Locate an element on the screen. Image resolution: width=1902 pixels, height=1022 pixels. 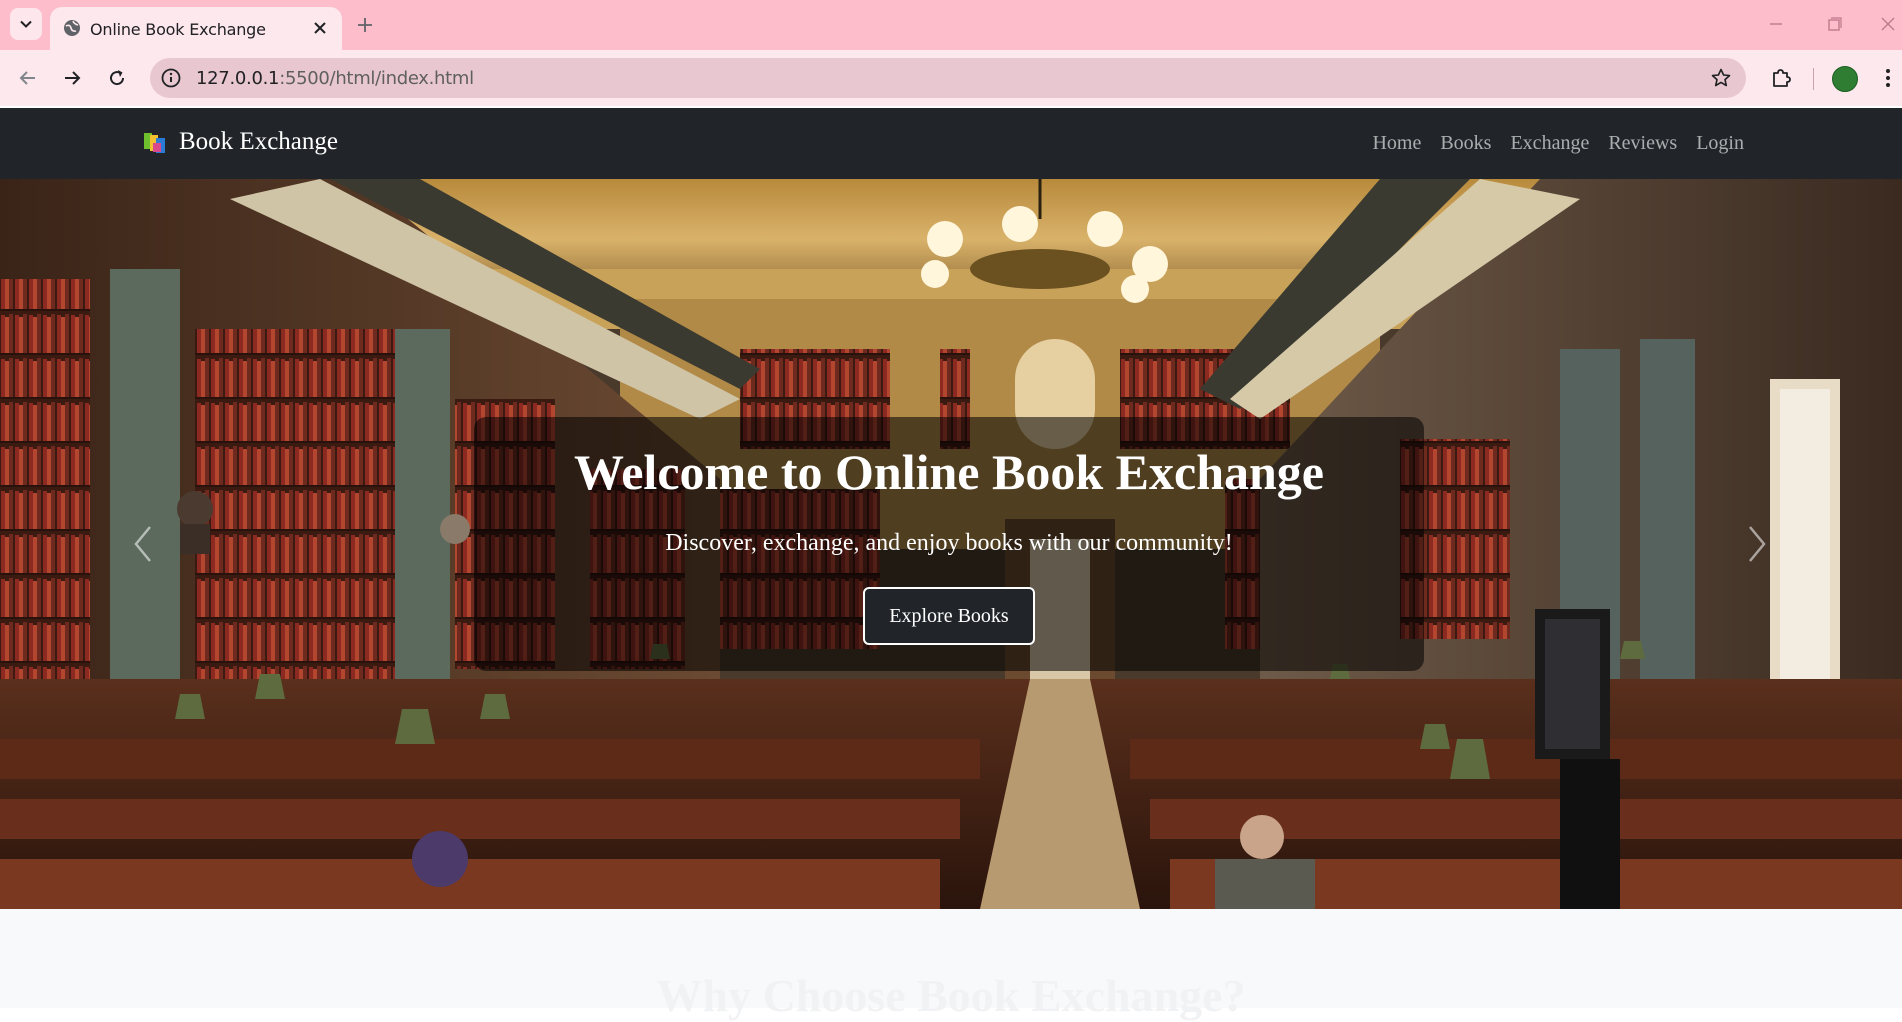
reload-icon is located at coordinates (117, 78).